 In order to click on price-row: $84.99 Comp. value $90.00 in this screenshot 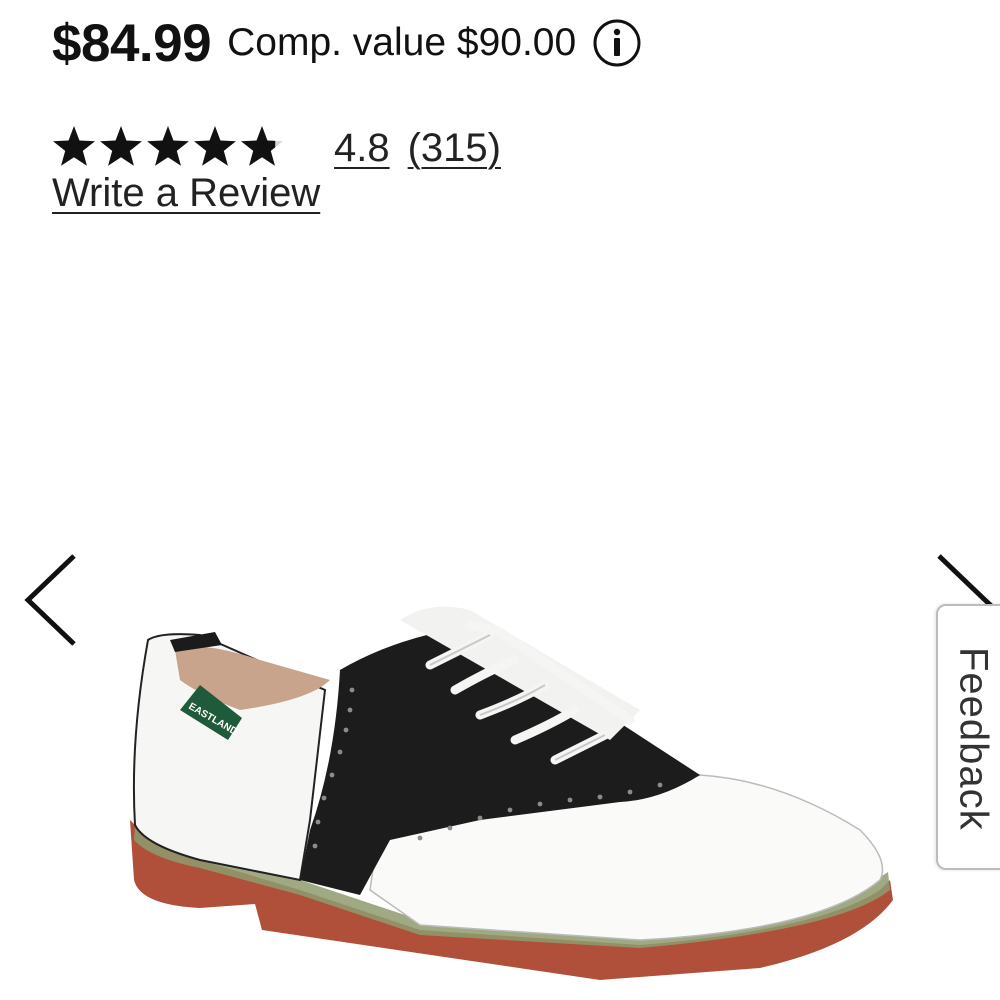, I will do `click(347, 43)`.